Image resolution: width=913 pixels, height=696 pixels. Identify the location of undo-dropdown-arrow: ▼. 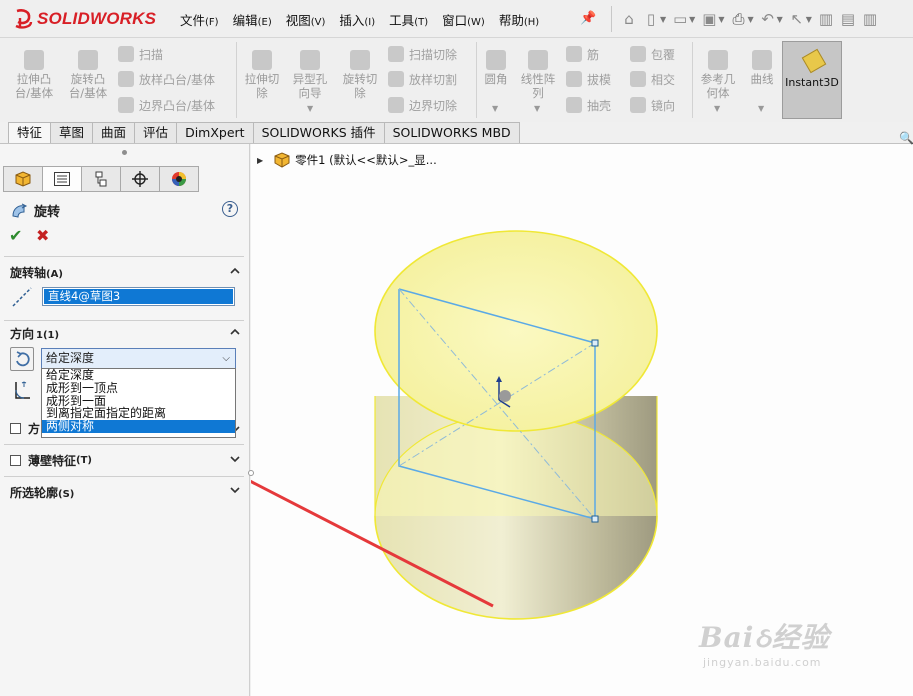
(780, 19).